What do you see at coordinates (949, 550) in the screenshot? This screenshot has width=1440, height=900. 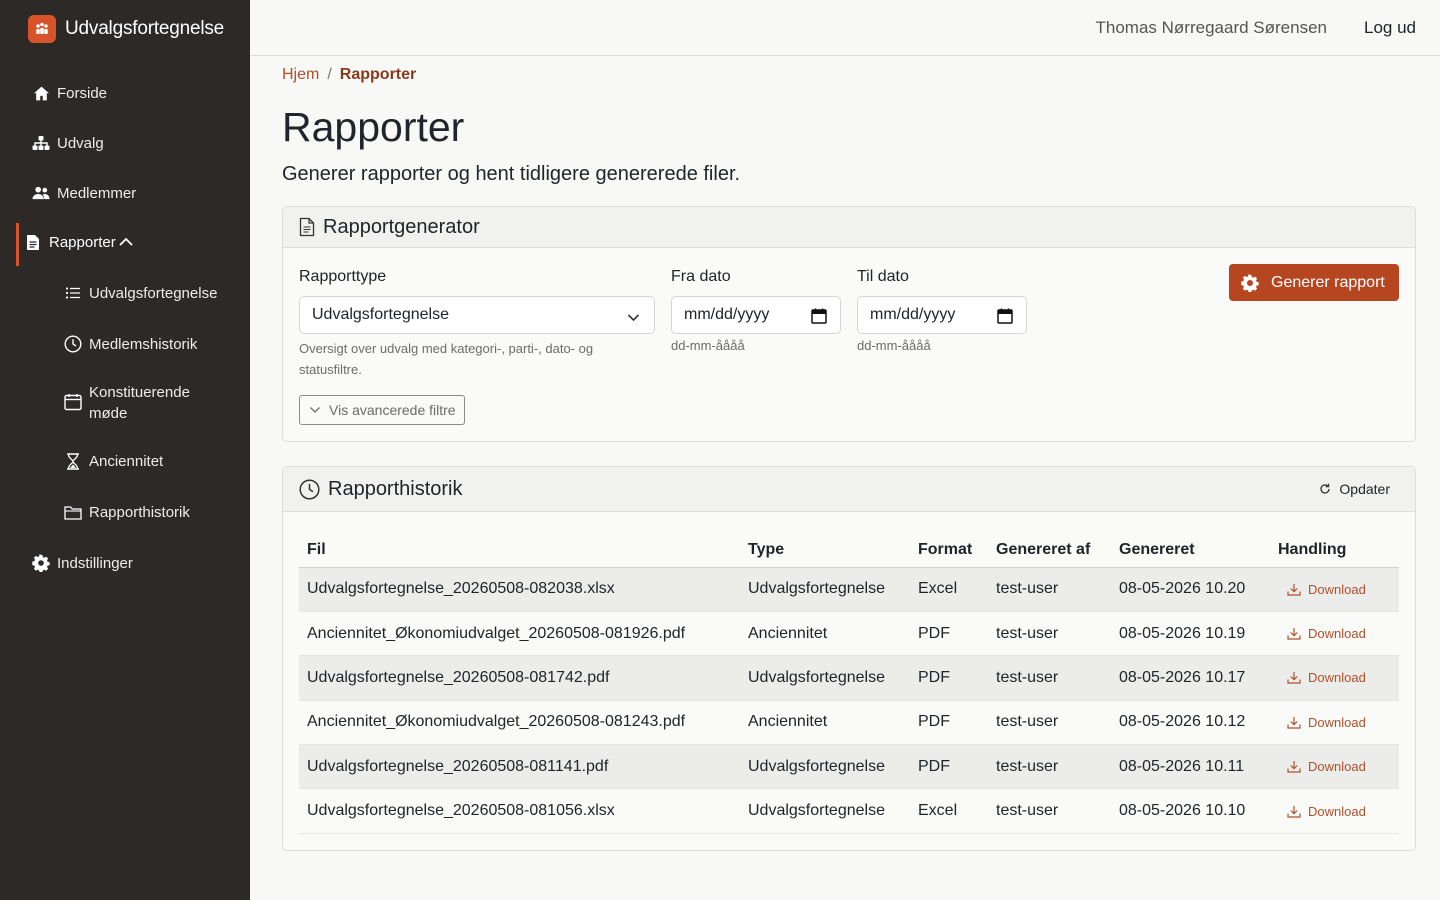 I see `column-header: Format` at bounding box center [949, 550].